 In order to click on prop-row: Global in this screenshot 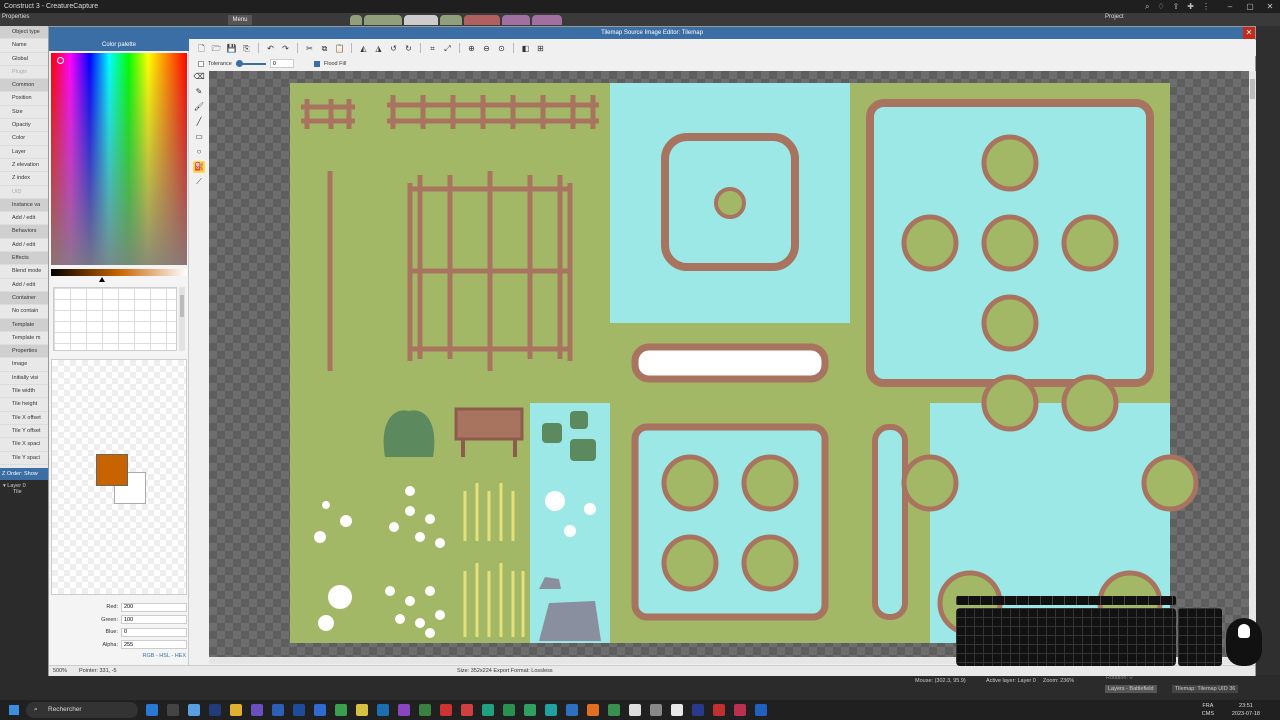, I will do `click(24, 59)`.